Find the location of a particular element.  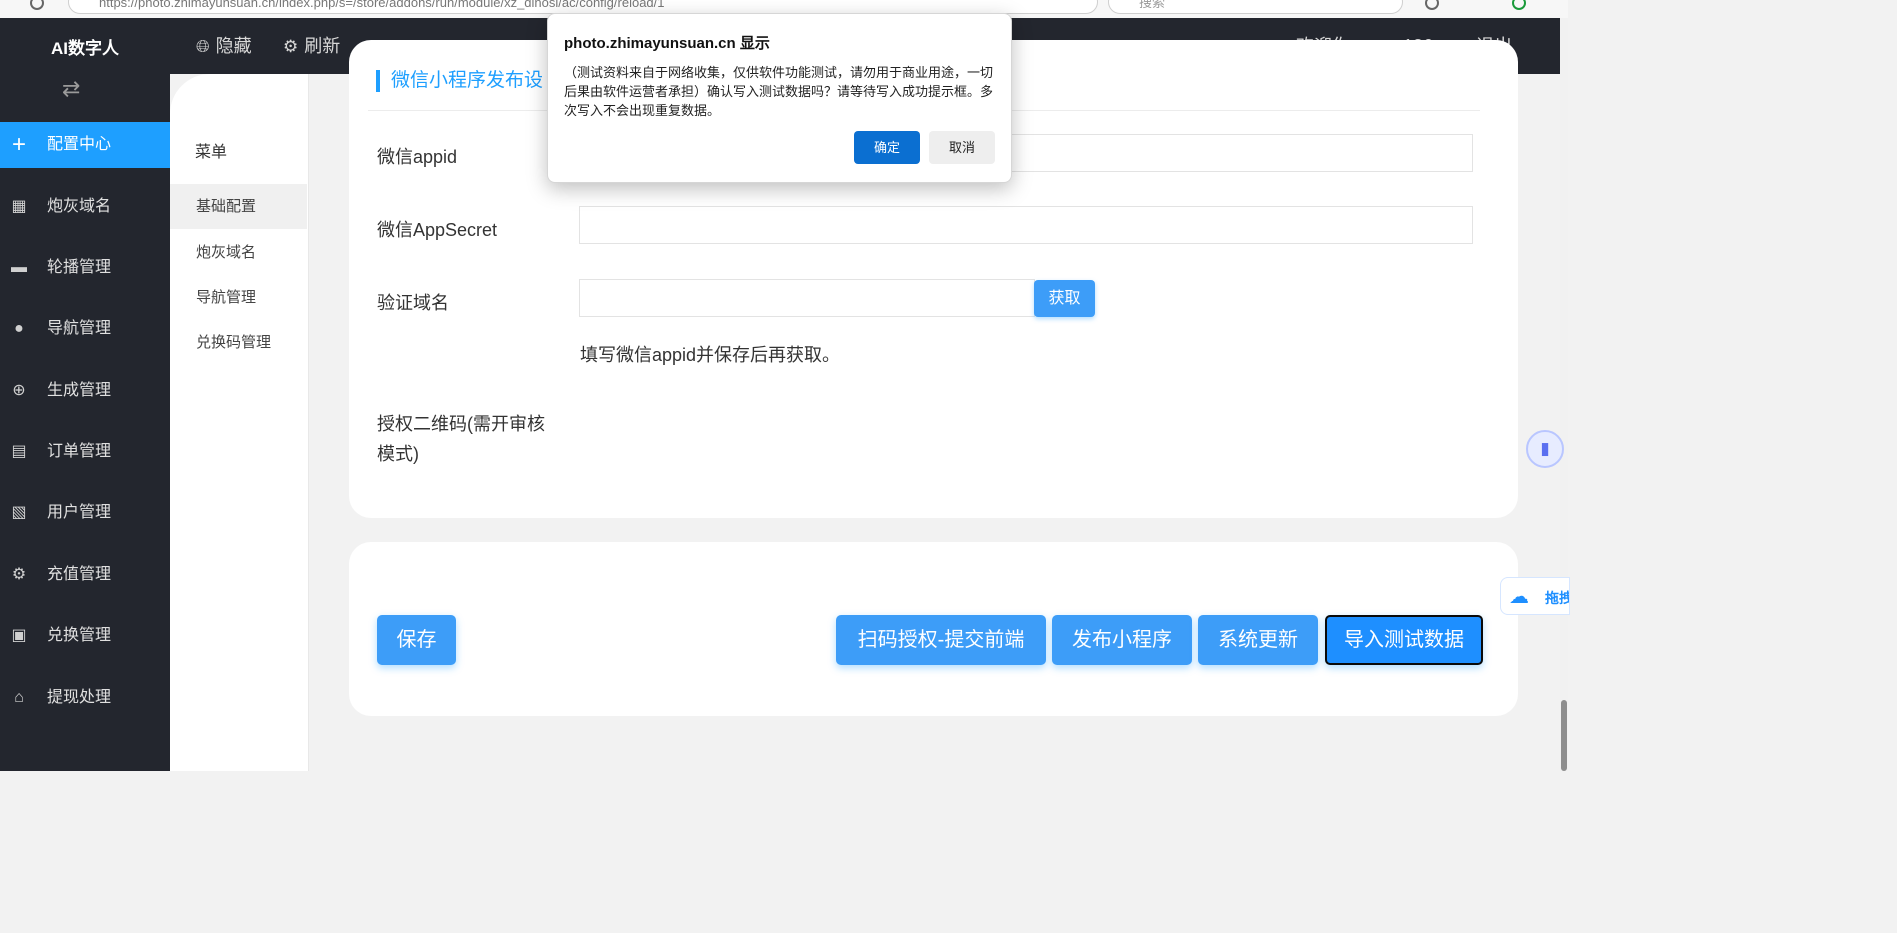

submenu-title: 菜单 is located at coordinates (211, 152).